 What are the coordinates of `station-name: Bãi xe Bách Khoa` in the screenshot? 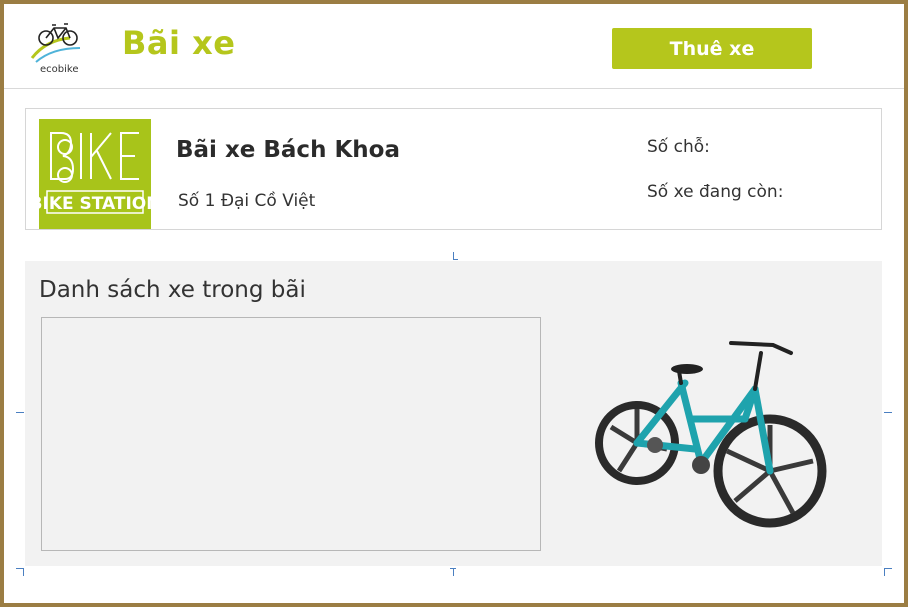 It's located at (288, 150).